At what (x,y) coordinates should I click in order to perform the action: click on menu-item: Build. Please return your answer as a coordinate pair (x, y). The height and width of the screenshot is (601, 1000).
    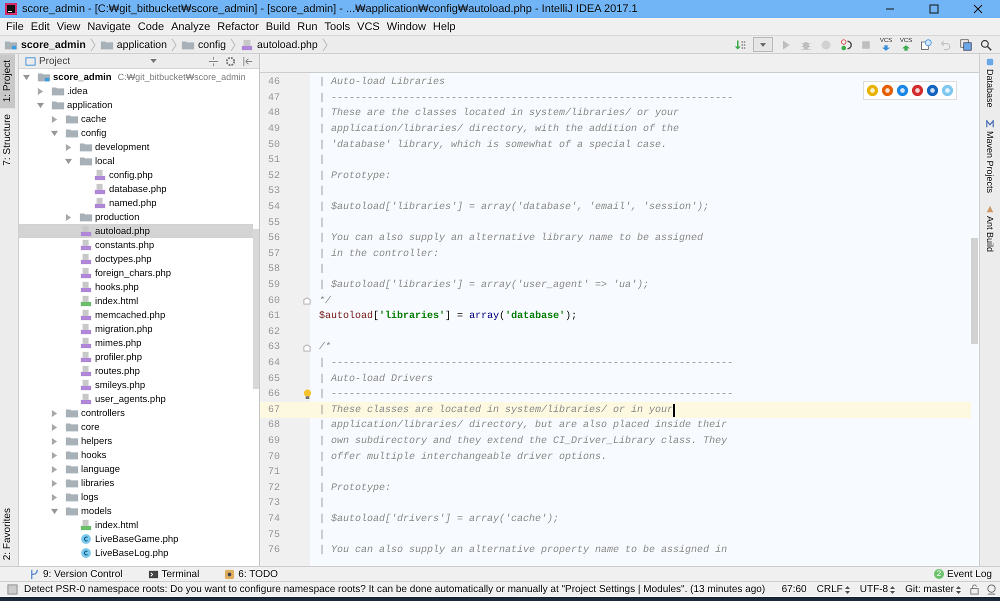
    Looking at the image, I should click on (278, 26).